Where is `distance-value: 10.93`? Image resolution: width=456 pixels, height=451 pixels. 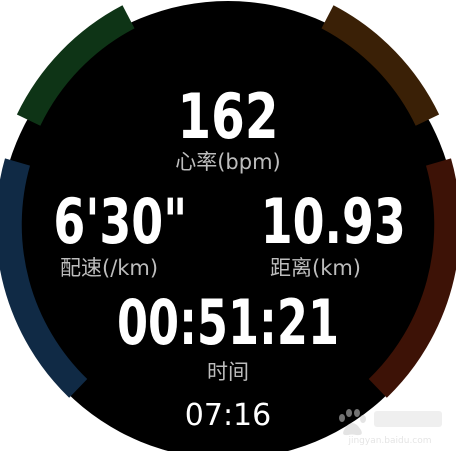 distance-value: 10.93 is located at coordinates (333, 221).